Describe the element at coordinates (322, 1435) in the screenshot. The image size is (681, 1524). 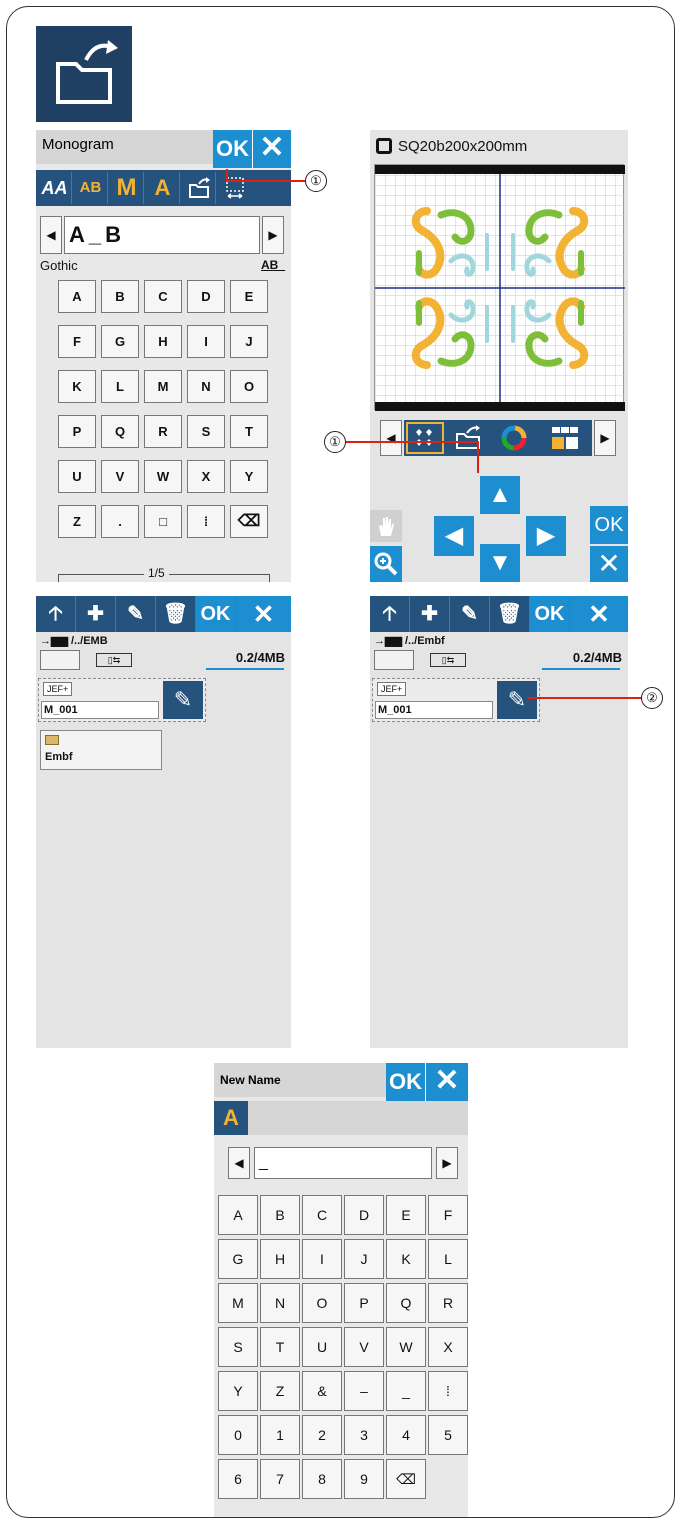
I see `key-char: 2` at that location.